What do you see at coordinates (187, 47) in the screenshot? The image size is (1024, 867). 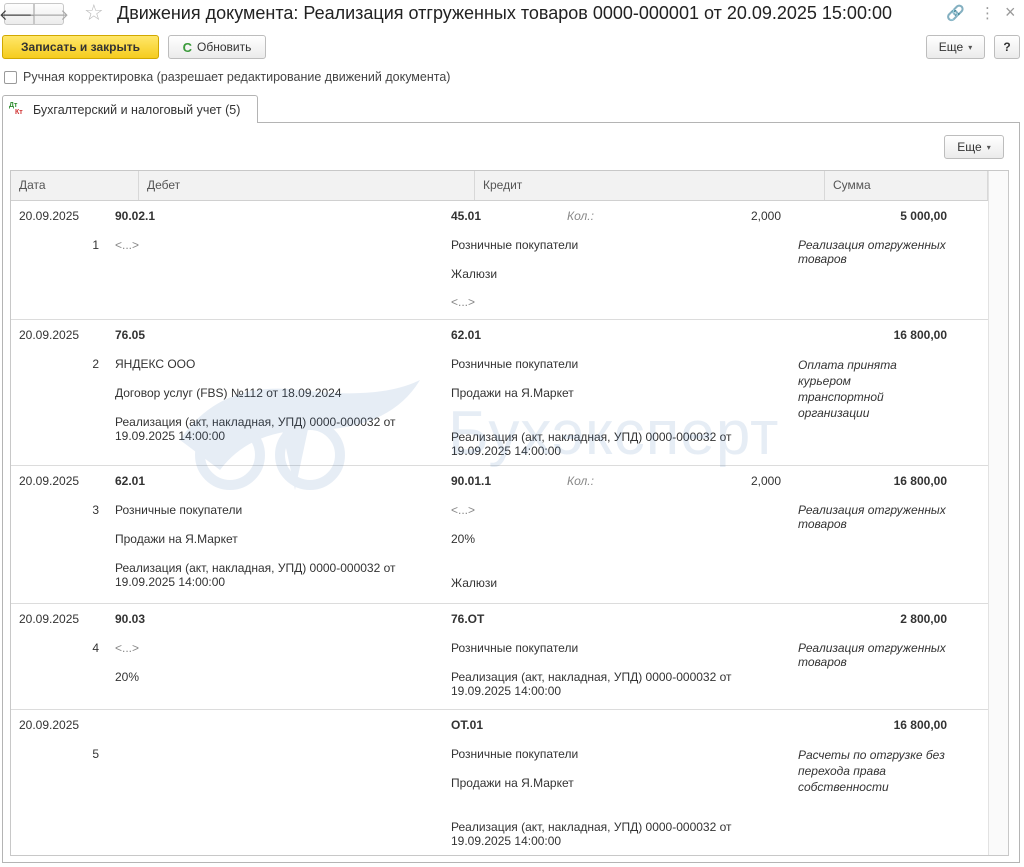 I see `refresh-icon: C` at bounding box center [187, 47].